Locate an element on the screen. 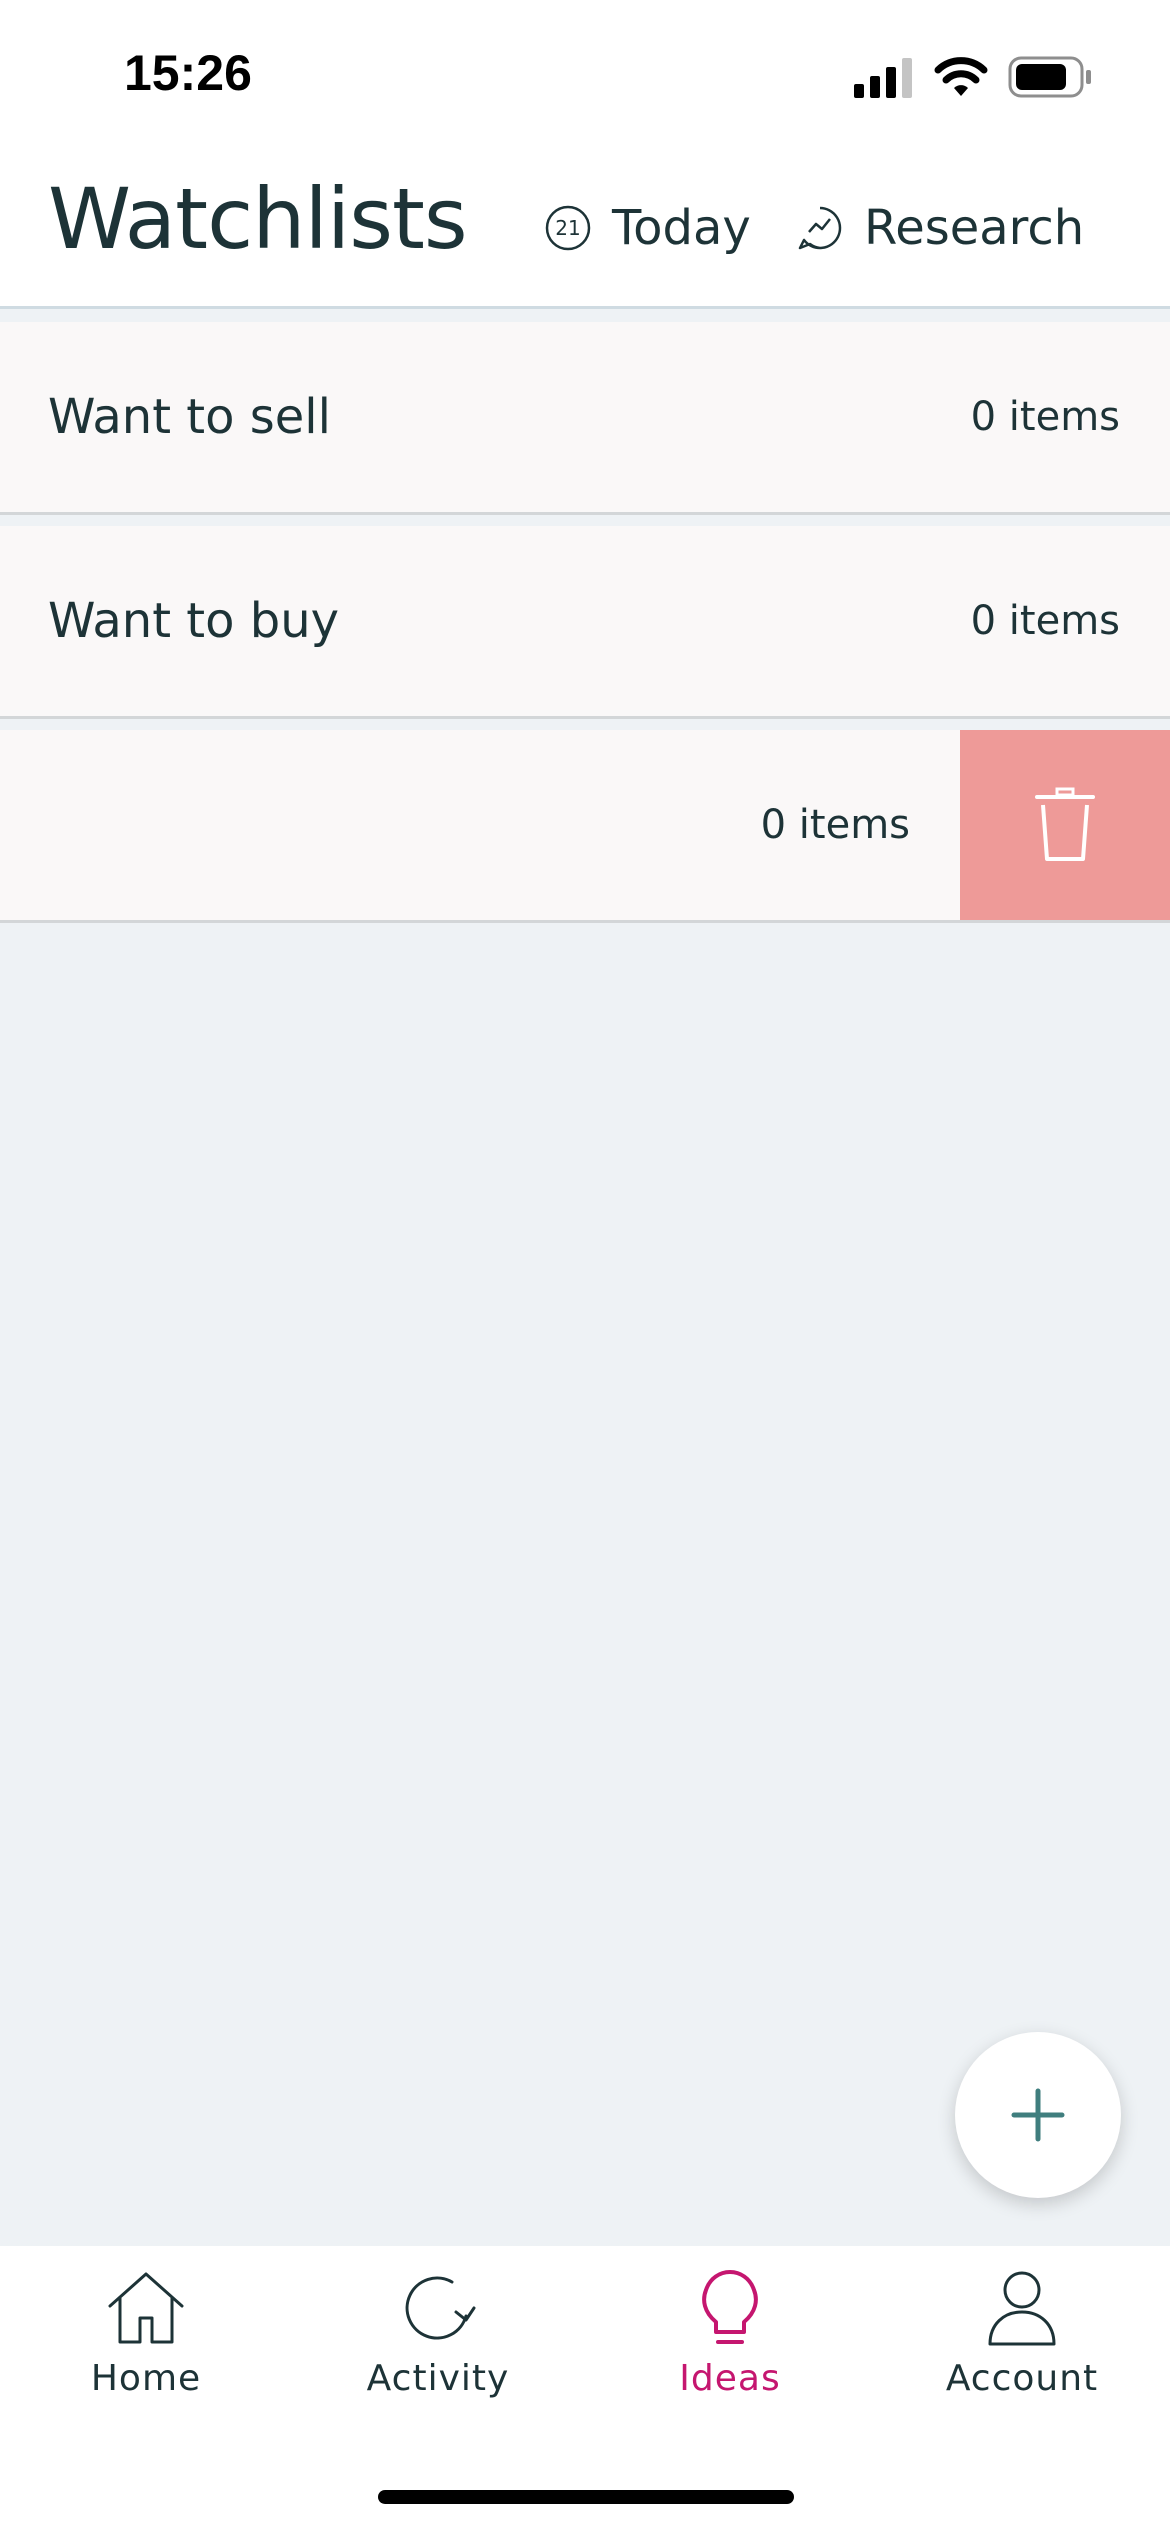 This screenshot has height=2532, width=1170. home-indicator is located at coordinates (586, 2497).